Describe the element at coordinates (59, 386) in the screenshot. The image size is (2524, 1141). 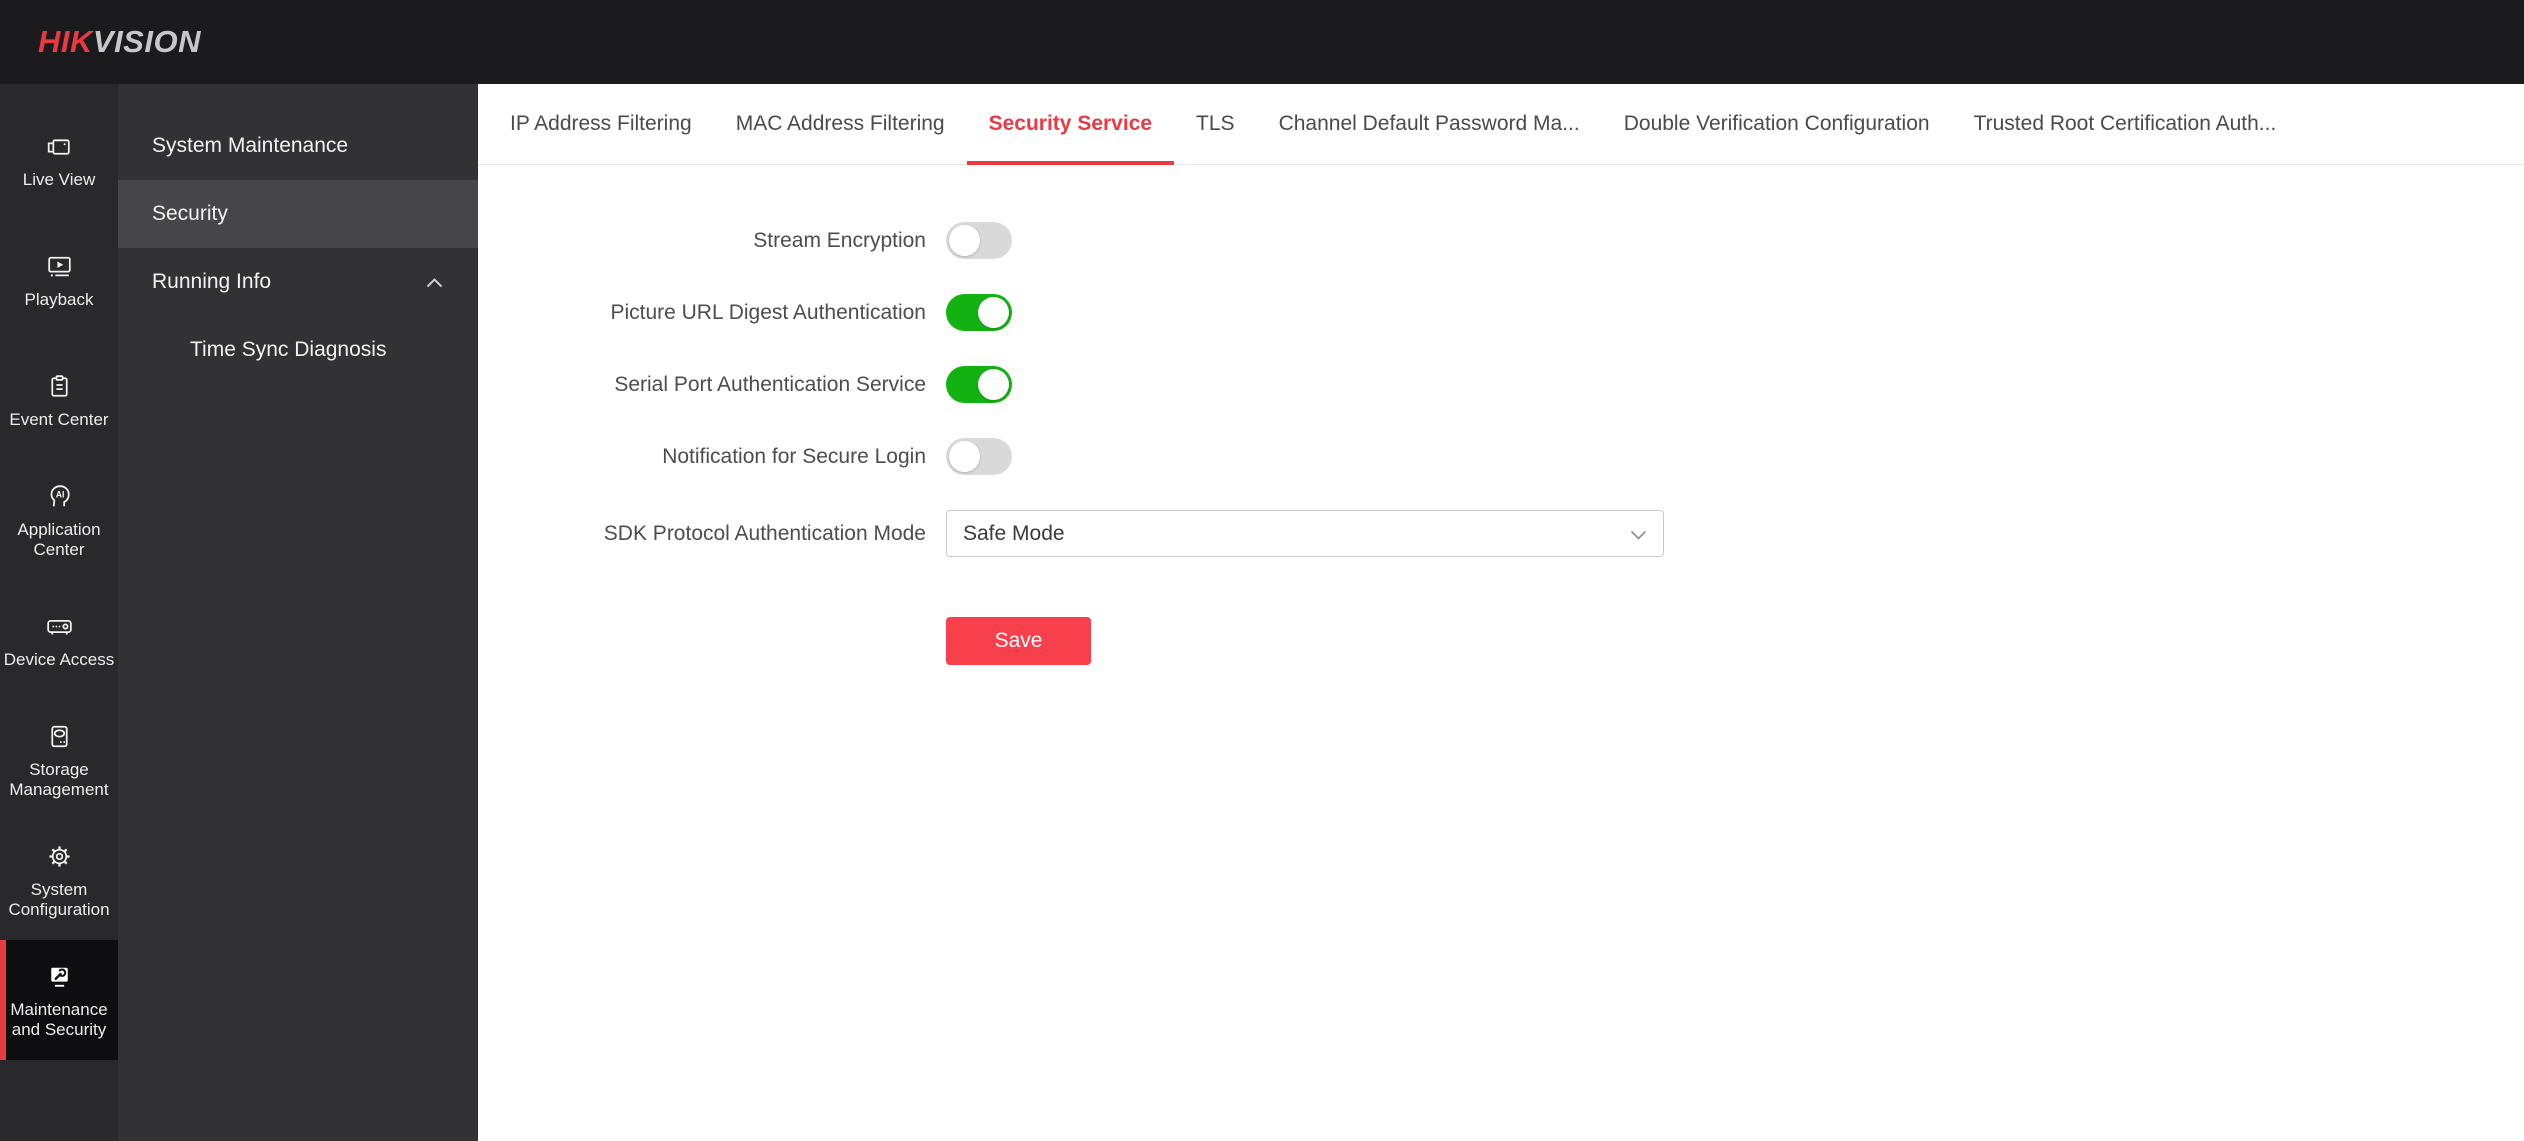
I see `event-center-icon` at that location.